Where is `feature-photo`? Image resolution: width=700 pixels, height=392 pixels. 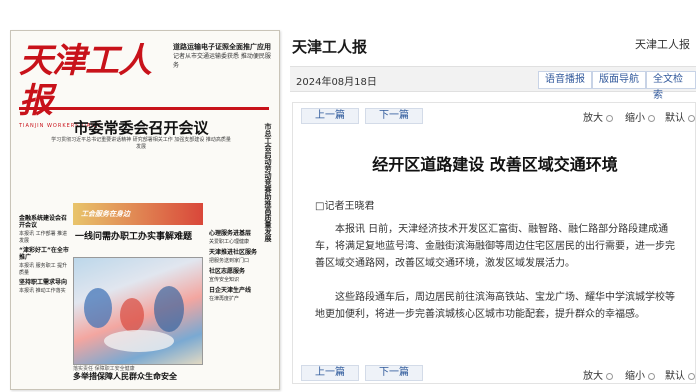 feature-photo is located at coordinates (138, 311).